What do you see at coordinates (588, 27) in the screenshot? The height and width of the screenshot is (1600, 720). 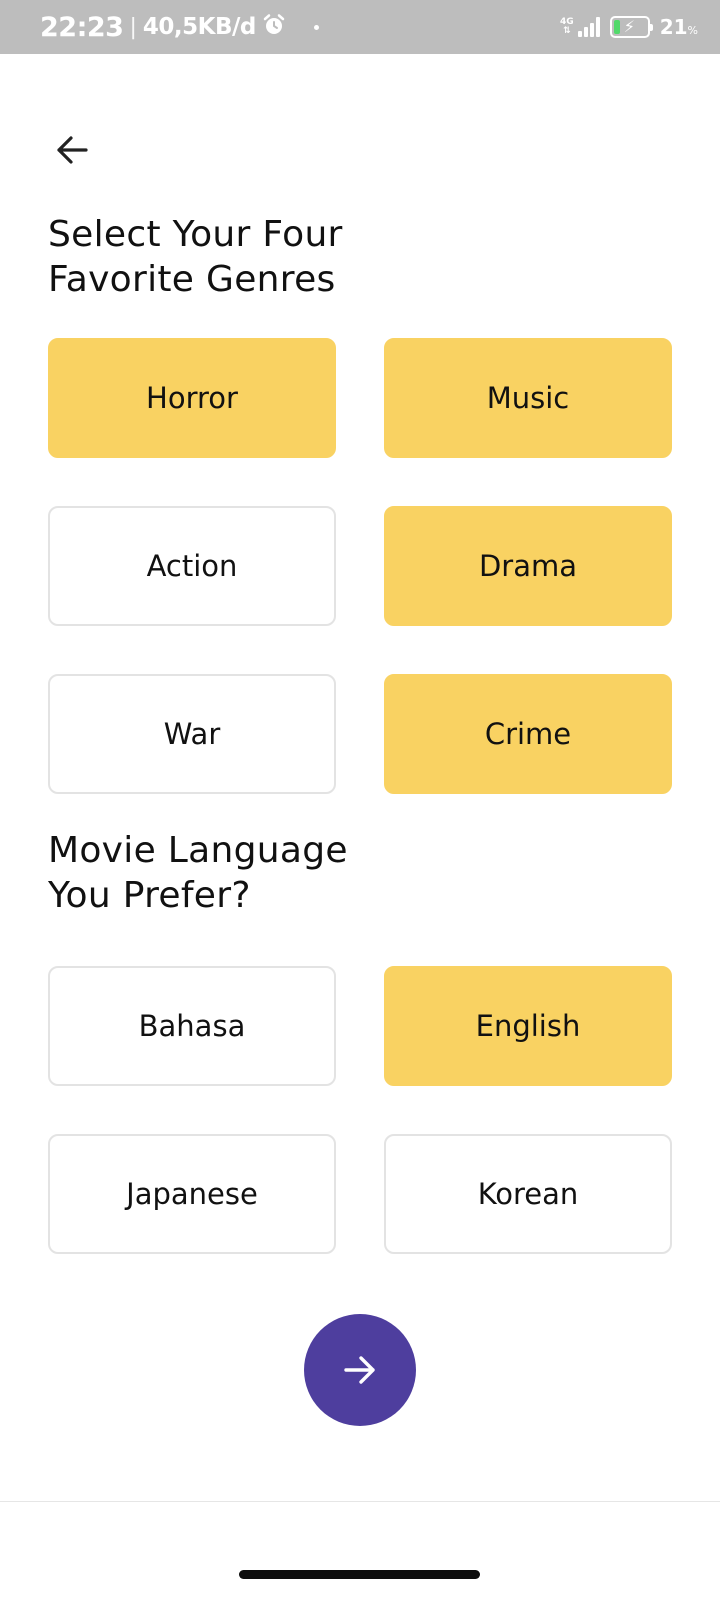 I see `signal-icon` at bounding box center [588, 27].